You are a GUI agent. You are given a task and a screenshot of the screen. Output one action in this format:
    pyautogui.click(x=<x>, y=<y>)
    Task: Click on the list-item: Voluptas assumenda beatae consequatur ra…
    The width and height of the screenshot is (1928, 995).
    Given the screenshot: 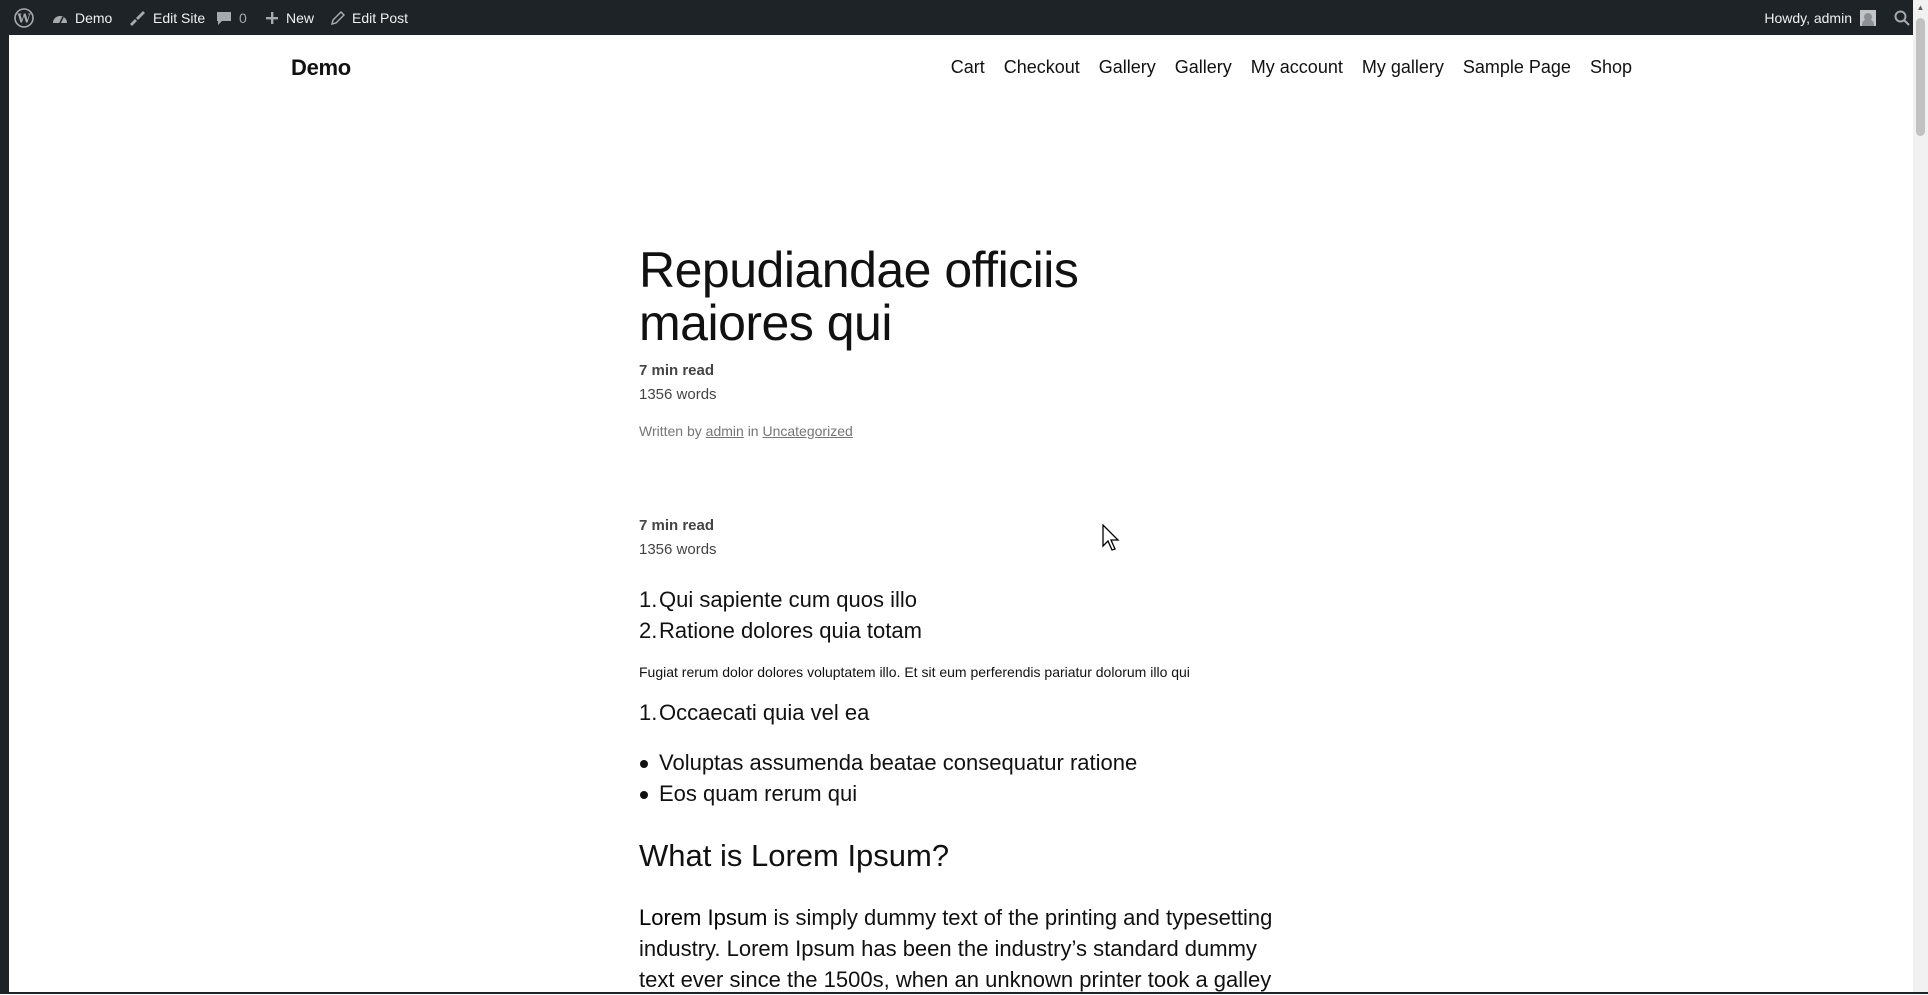 What is the action you would take?
    pyautogui.click(x=964, y=762)
    